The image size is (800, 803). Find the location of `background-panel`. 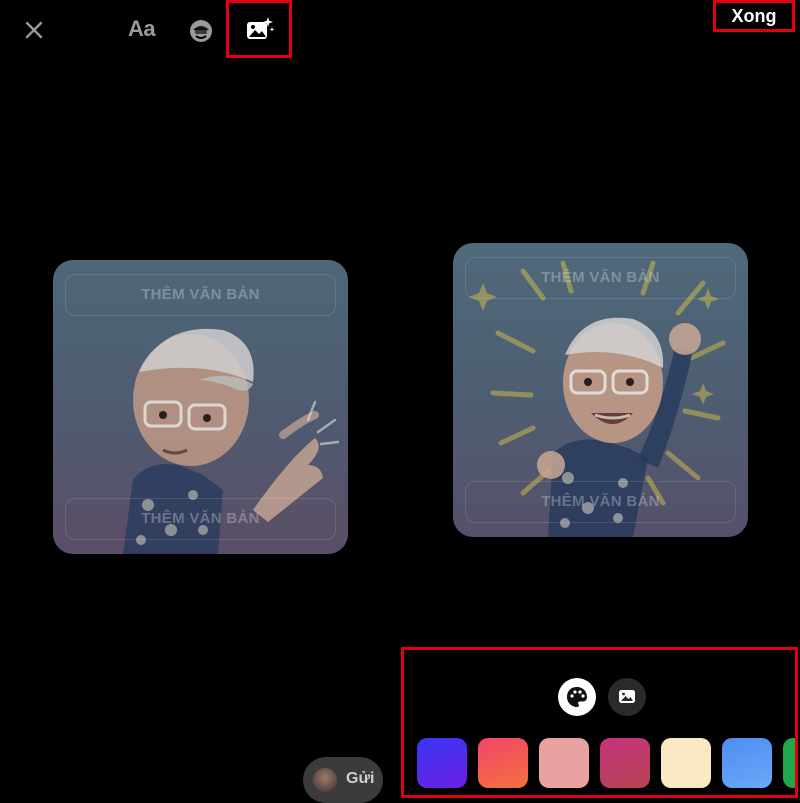

background-panel is located at coordinates (599, 722).